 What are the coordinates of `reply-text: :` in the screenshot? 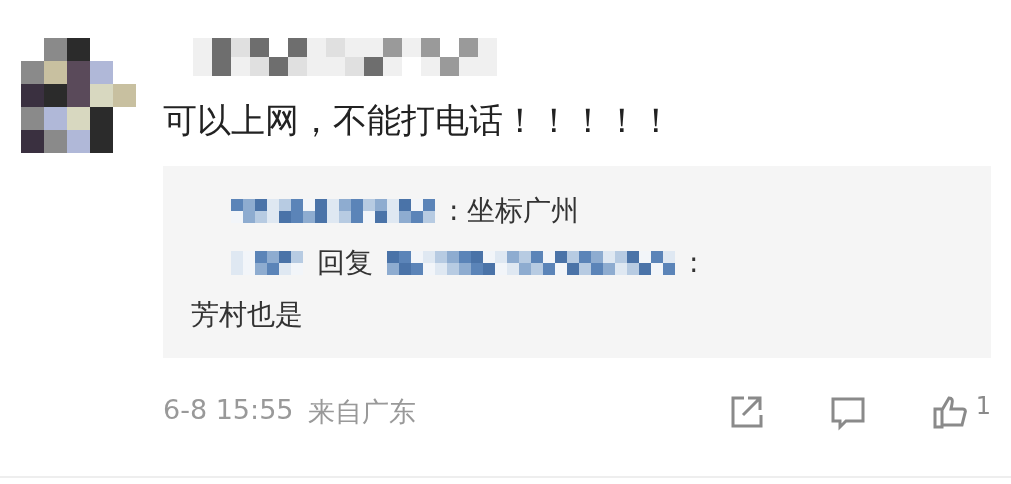 It's located at (694, 263).